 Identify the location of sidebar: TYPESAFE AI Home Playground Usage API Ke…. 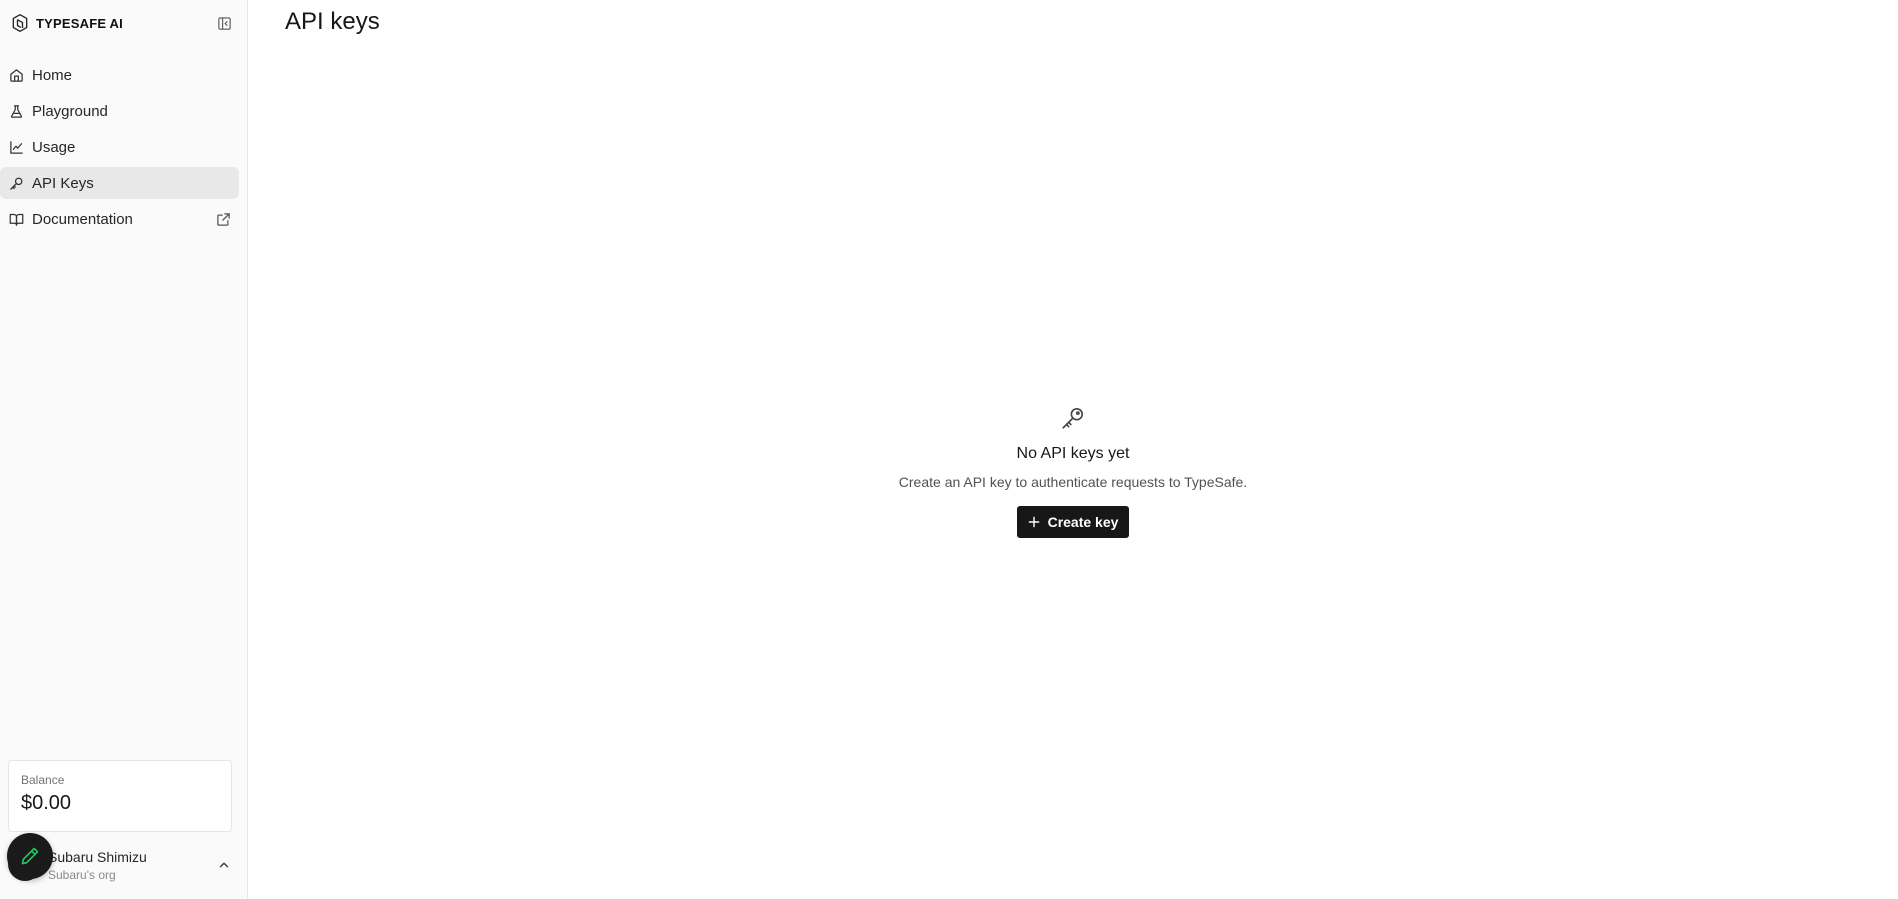
(124, 449).